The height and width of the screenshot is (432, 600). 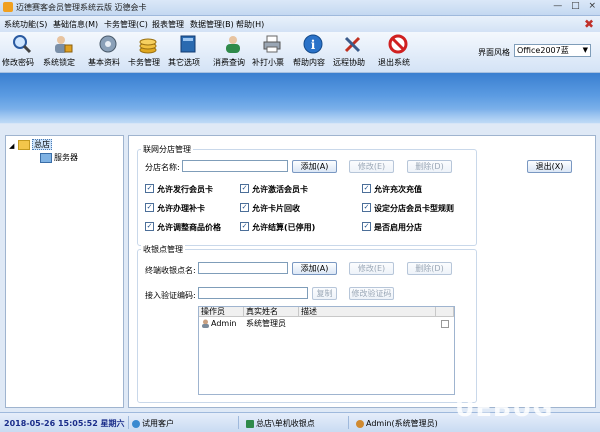 What do you see at coordinates (271, 312) in the screenshot?
I see `col-real-name: 真实姓名` at bounding box center [271, 312].